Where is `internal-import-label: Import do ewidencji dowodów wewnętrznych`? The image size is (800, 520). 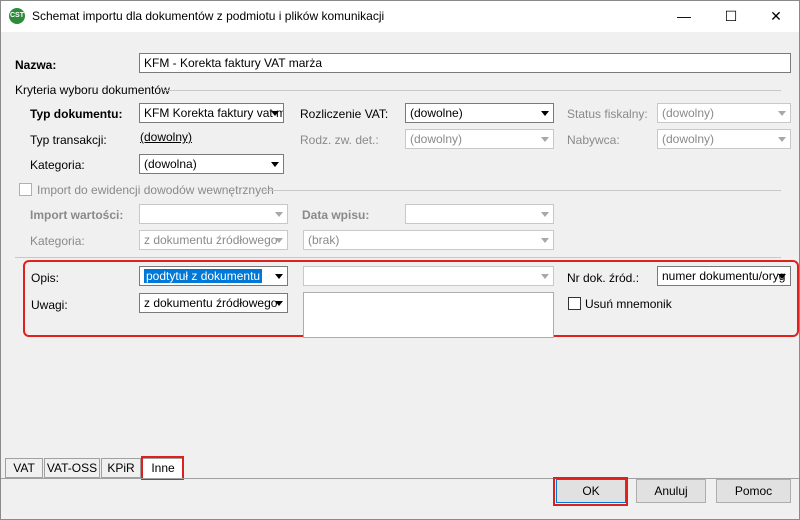
internal-import-label: Import do ewidencji dowodów wewnętrznych is located at coordinates (155, 190).